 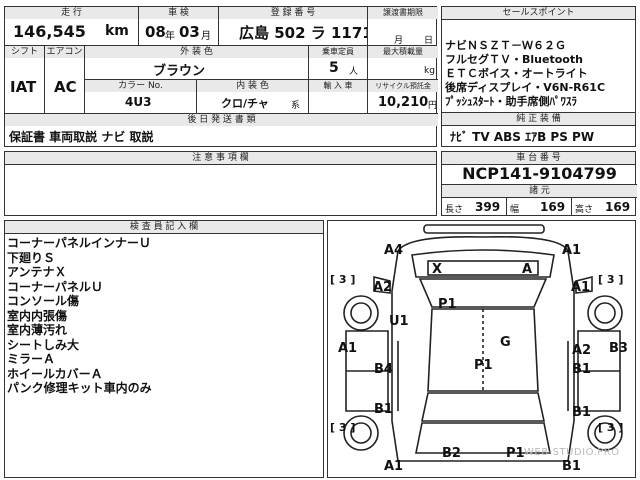 I want to click on exterior-color-label: 外 装 色, so click(x=196, y=52).